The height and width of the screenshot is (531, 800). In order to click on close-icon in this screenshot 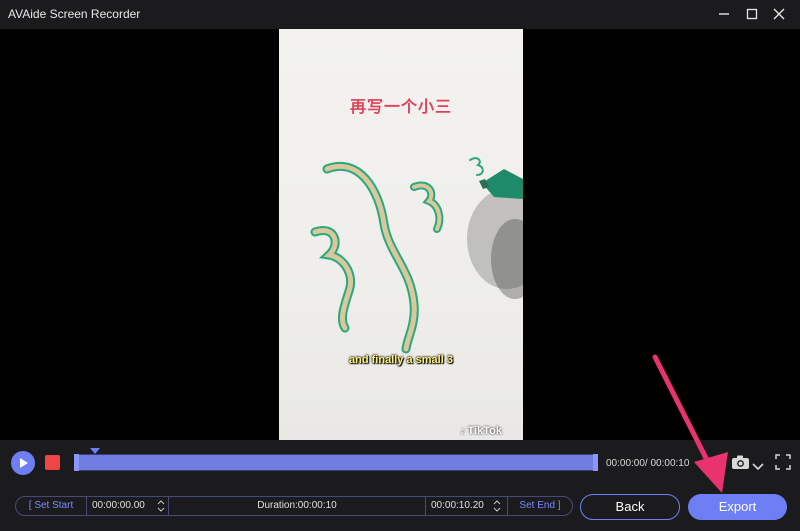, I will do `click(779, 14)`.